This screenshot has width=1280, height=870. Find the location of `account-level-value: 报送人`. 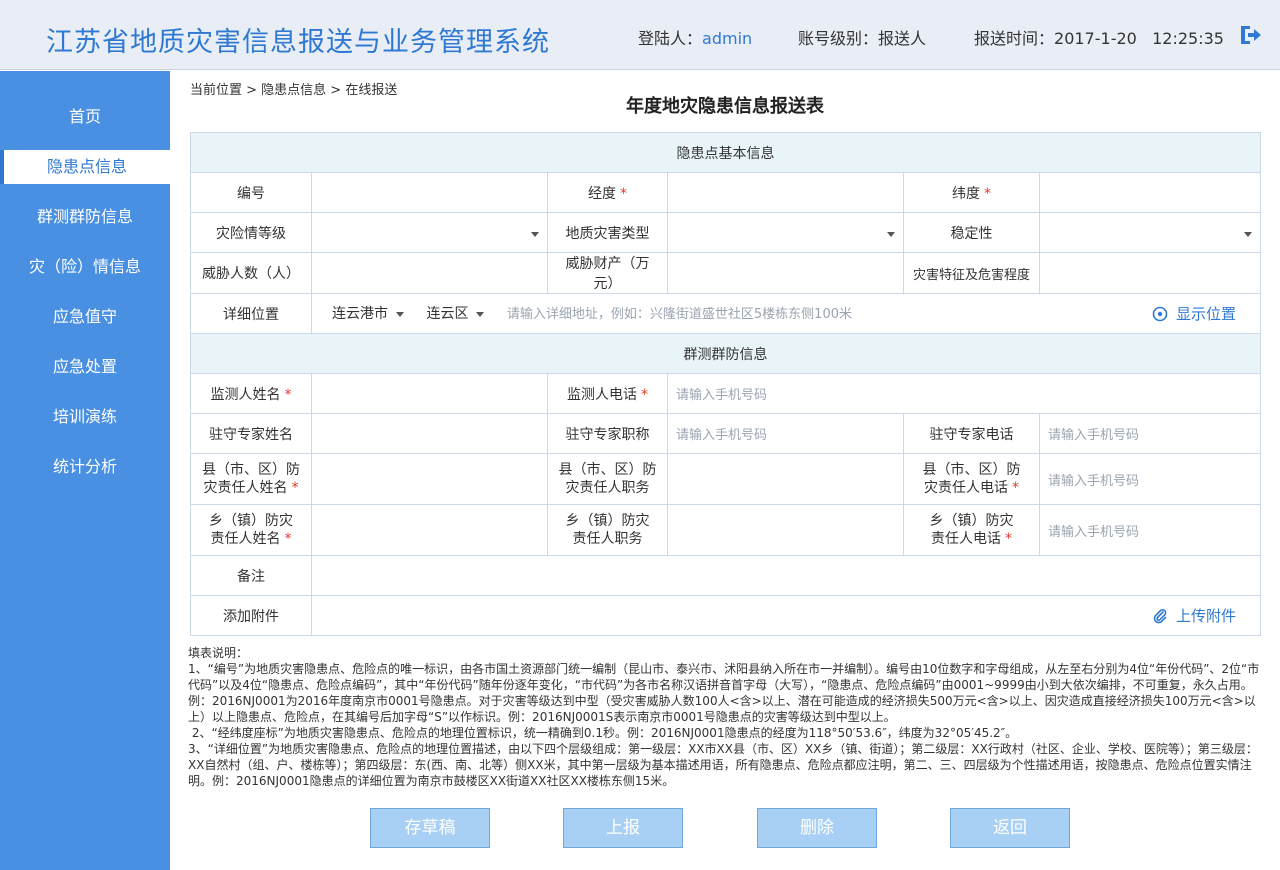

account-level-value: 报送人 is located at coordinates (902, 38).